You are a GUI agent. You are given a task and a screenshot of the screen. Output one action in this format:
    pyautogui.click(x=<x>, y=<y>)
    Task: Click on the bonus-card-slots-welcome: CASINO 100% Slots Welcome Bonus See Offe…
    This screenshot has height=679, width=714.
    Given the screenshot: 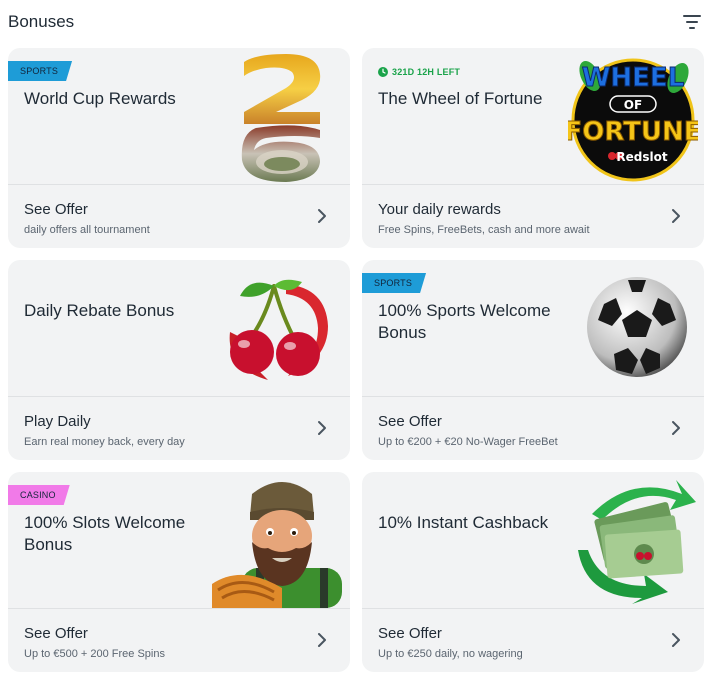 What is the action you would take?
    pyautogui.click(x=179, y=572)
    